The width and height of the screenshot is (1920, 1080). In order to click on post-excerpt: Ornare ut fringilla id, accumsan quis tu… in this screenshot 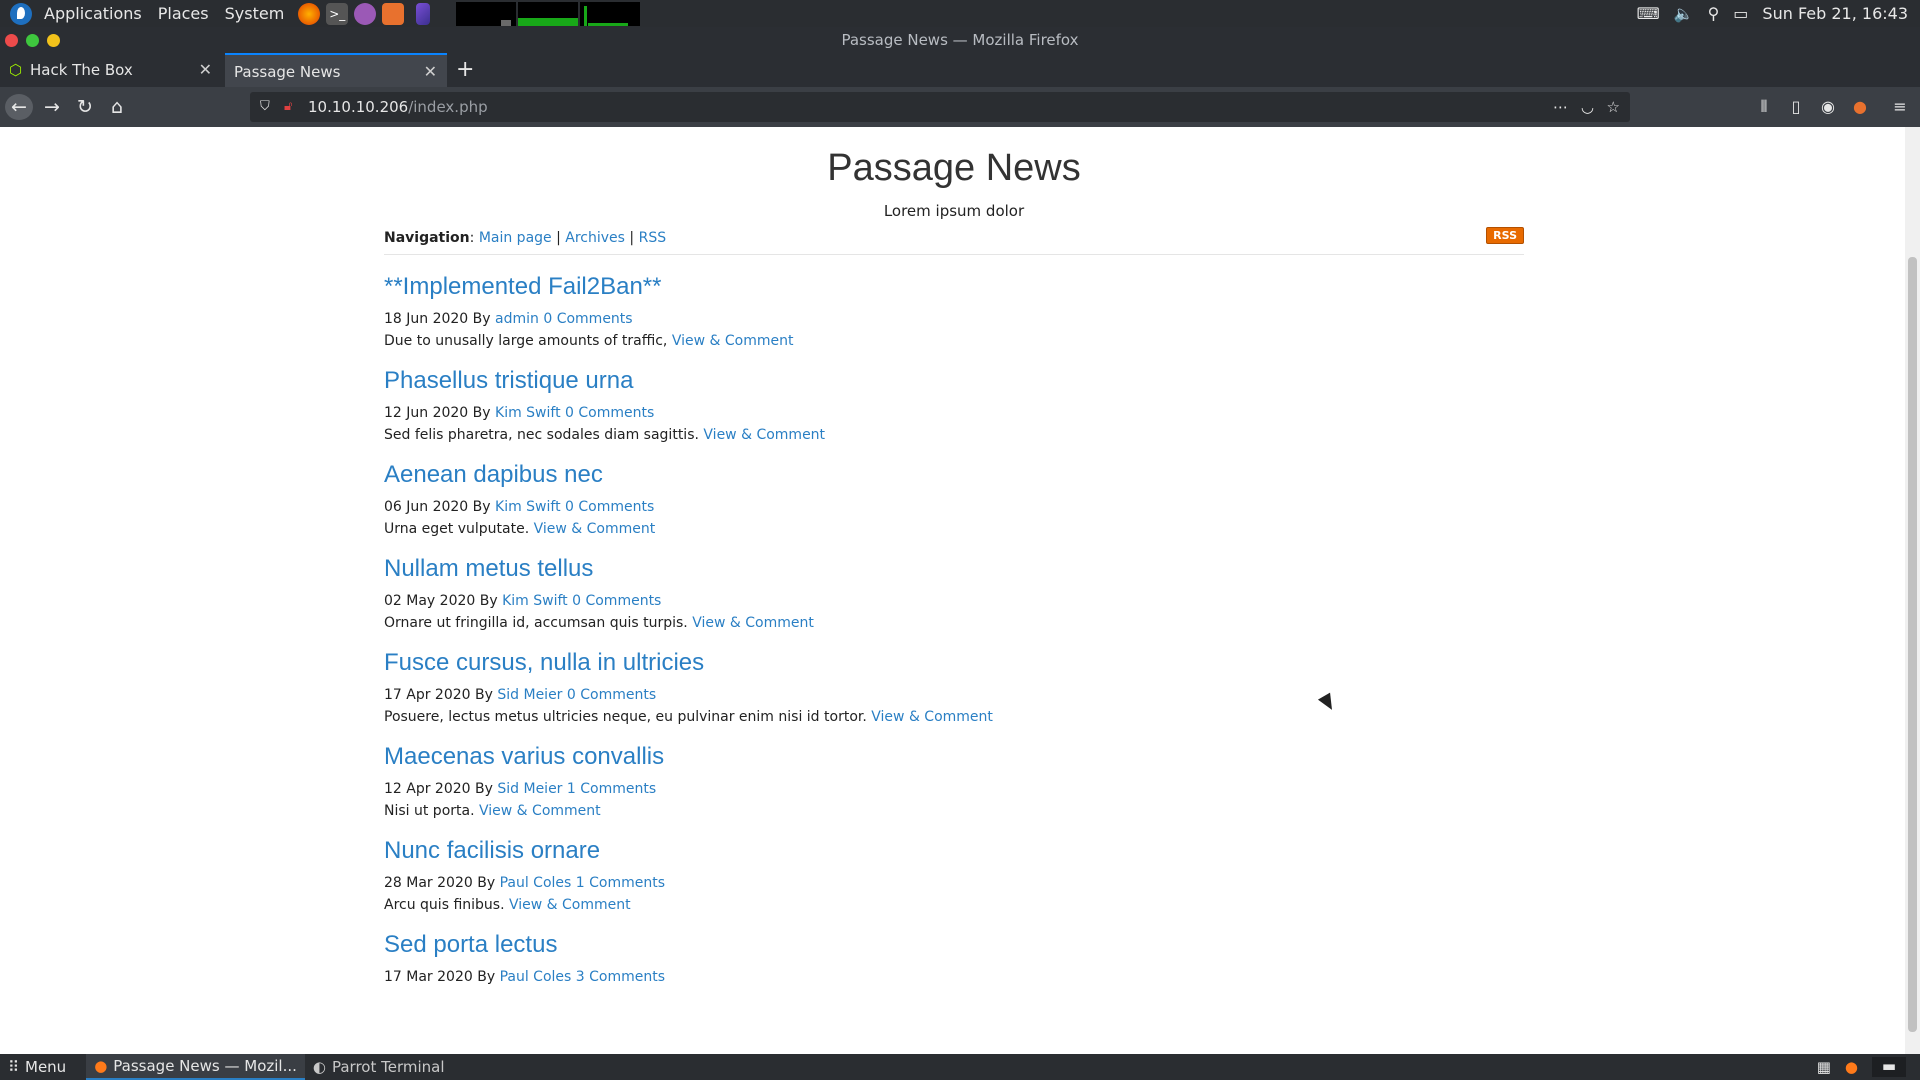, I will do `click(954, 623)`.